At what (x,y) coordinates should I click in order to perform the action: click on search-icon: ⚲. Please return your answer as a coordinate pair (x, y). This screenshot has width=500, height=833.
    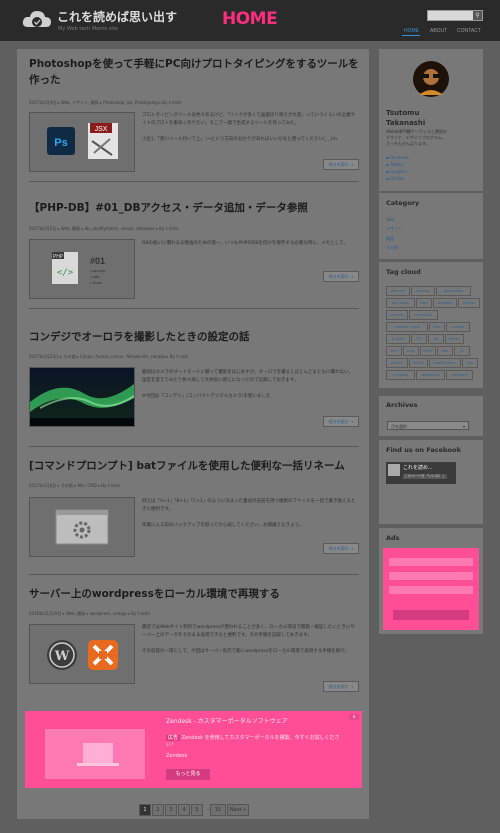
    Looking at the image, I should click on (477, 15).